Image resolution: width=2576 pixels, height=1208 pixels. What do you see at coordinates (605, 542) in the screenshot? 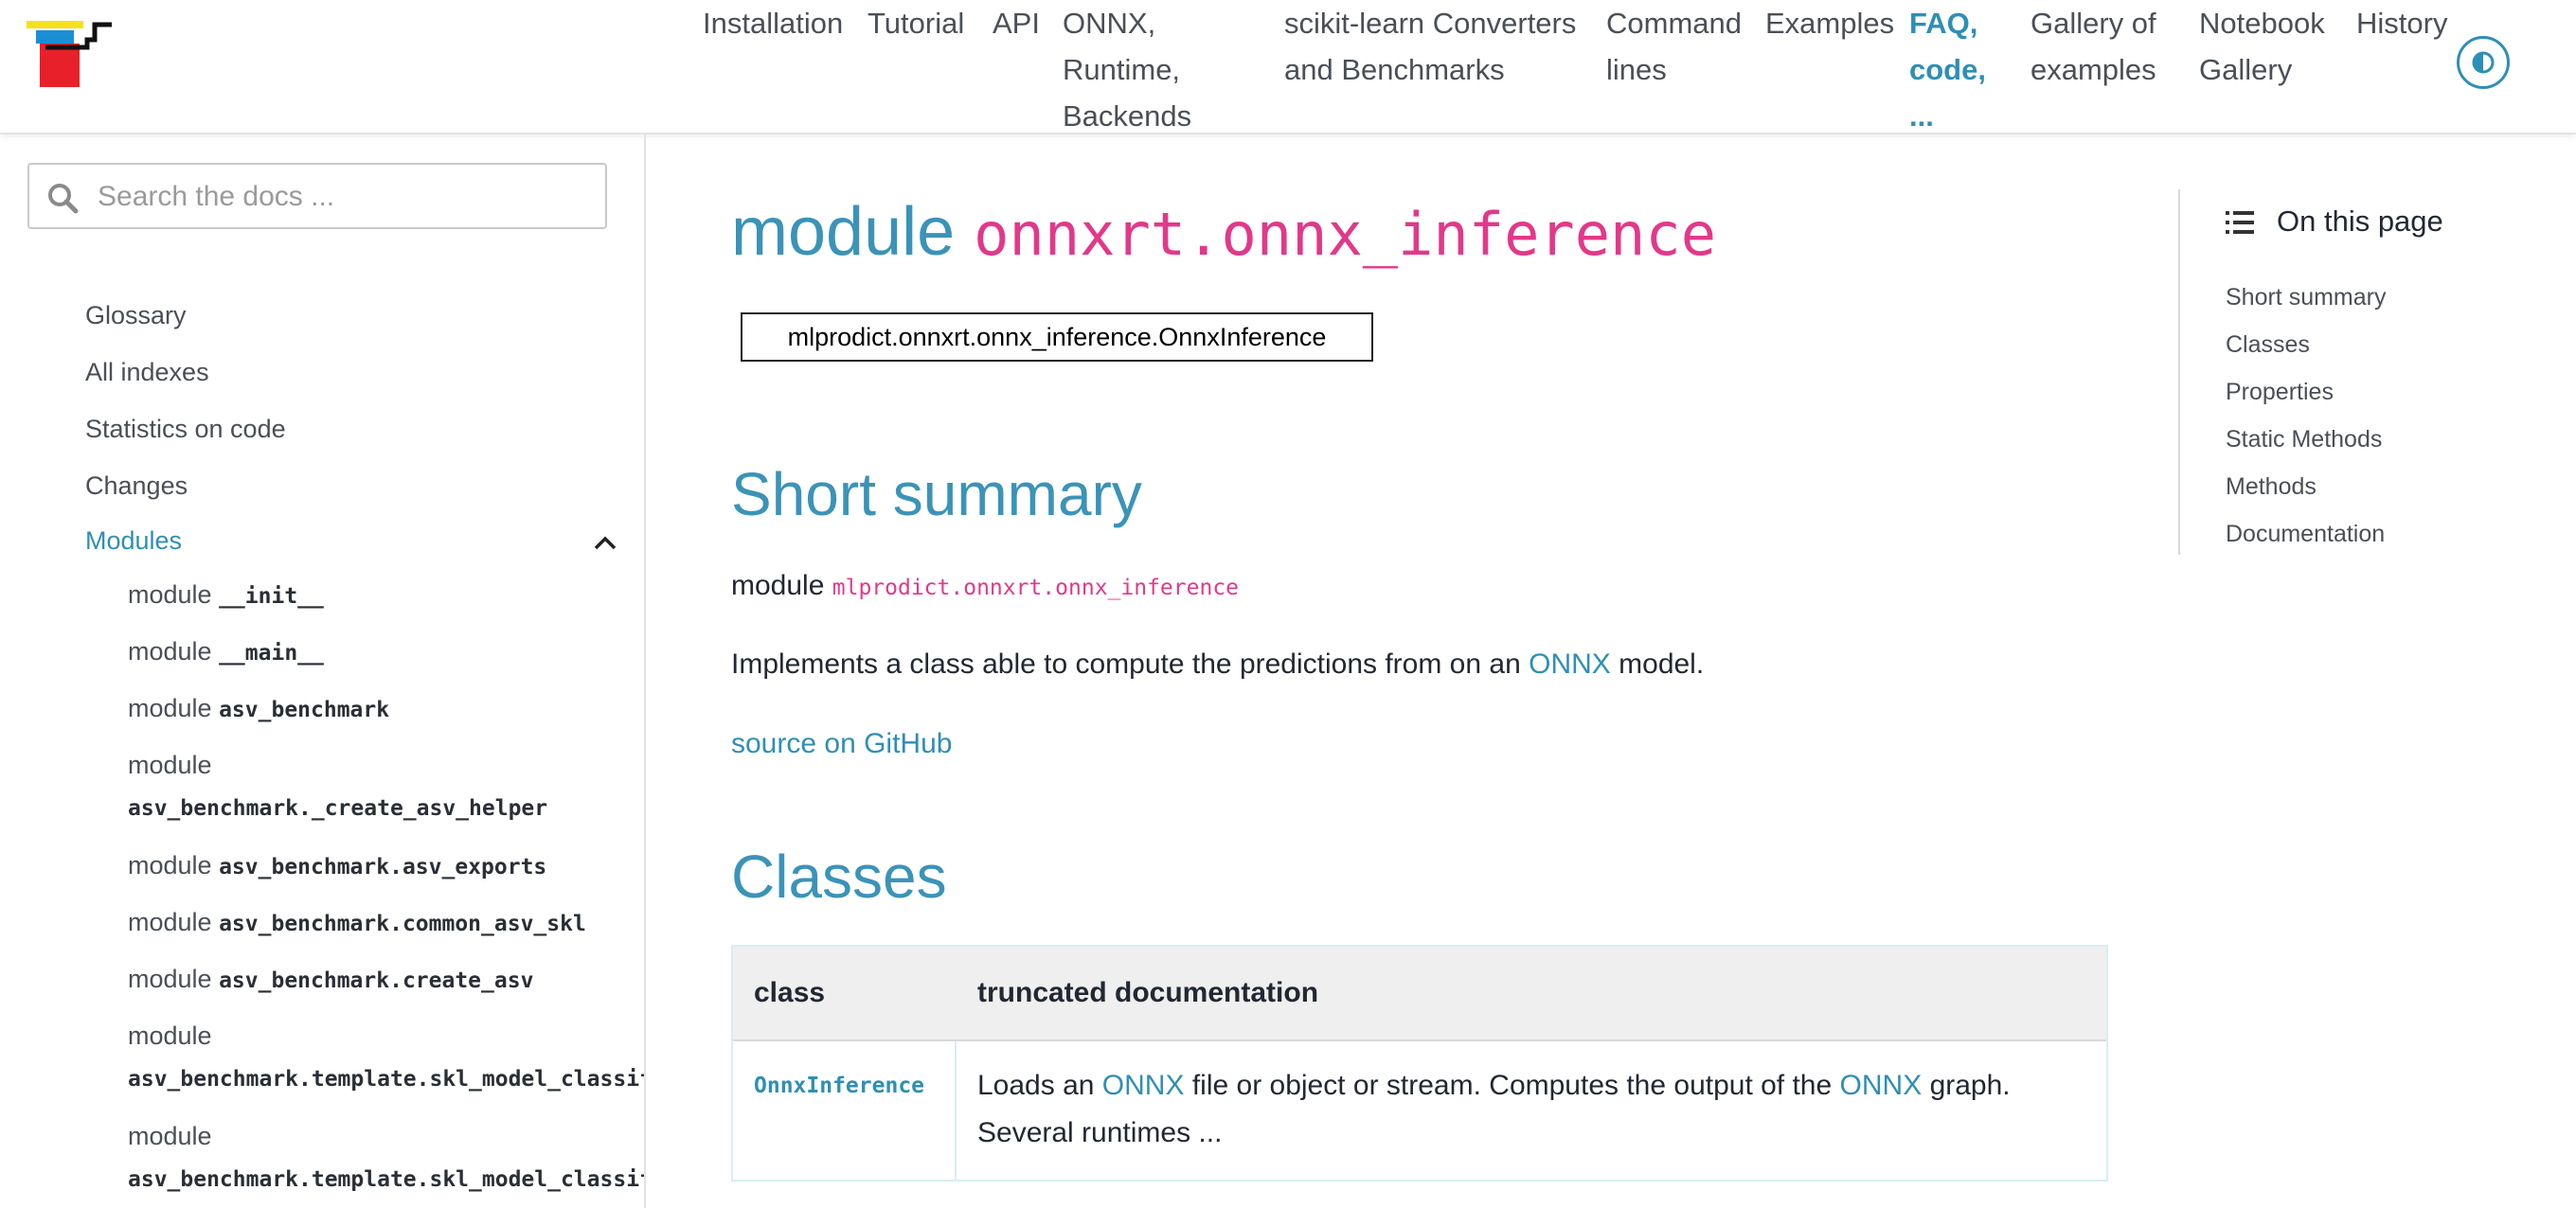
I see `chevron-up-icon` at bounding box center [605, 542].